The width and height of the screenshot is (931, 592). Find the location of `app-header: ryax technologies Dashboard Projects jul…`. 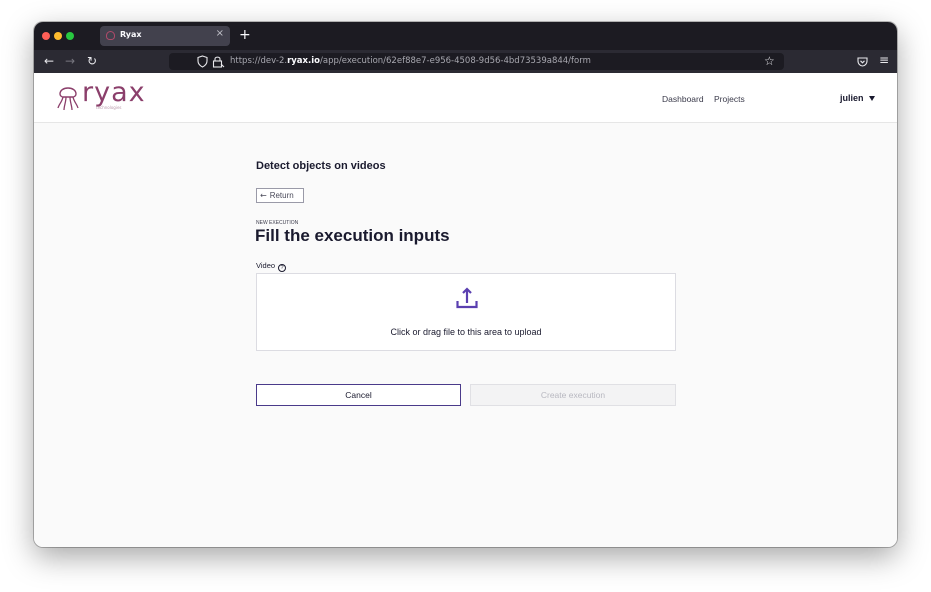

app-header: ryax technologies Dashboard Projects jul… is located at coordinates (465, 98).